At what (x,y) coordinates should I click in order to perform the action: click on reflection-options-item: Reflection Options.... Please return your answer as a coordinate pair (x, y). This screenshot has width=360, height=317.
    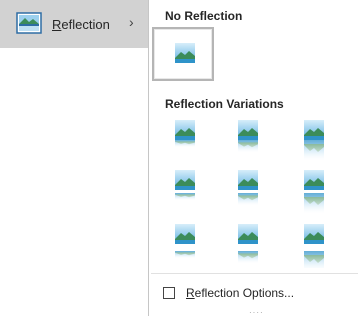
    Looking at the image, I should click on (228, 293).